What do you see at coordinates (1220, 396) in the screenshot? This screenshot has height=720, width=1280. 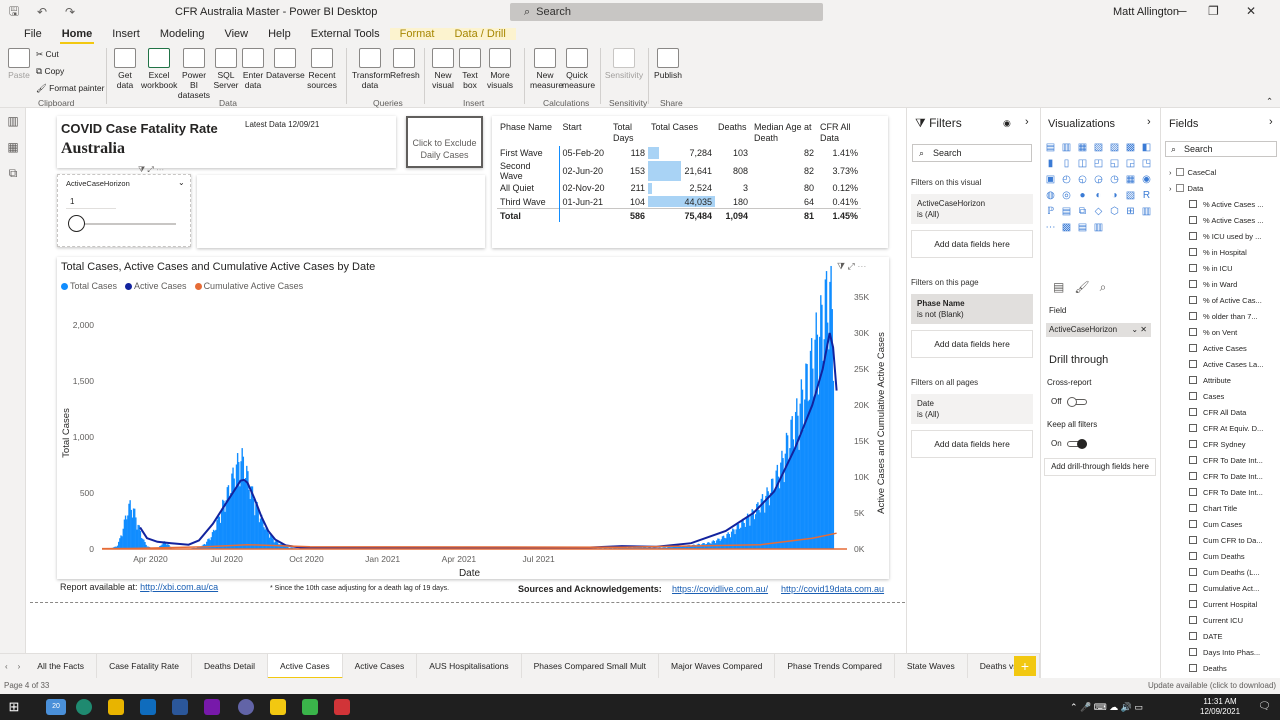 I see `field-item: Cases` at bounding box center [1220, 396].